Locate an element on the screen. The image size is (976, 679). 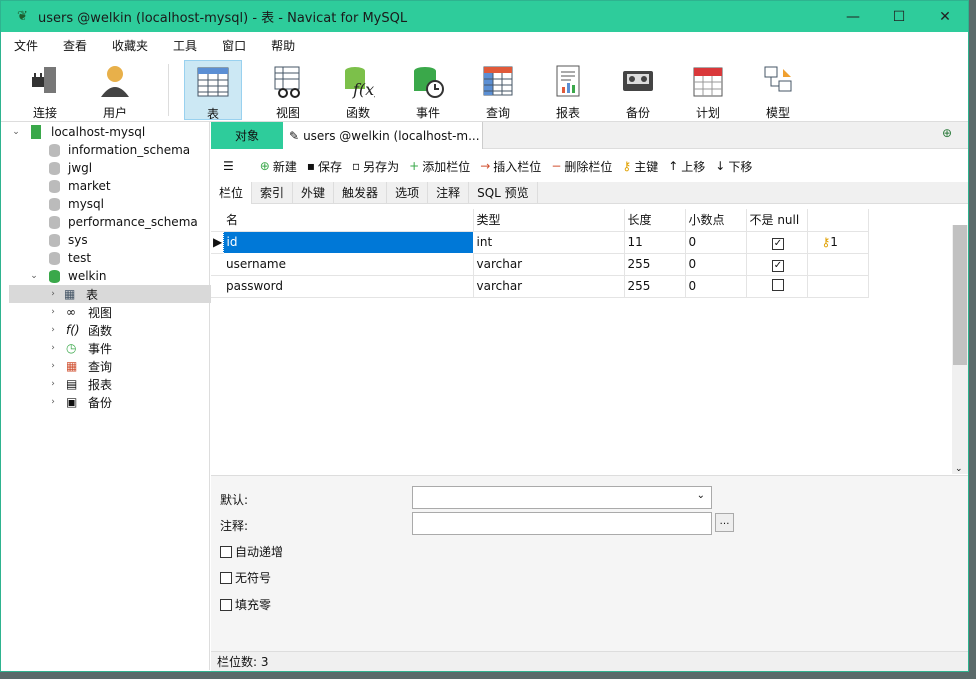
auto-increment-checkbox: 自动递增 is located at coordinates (251, 551).